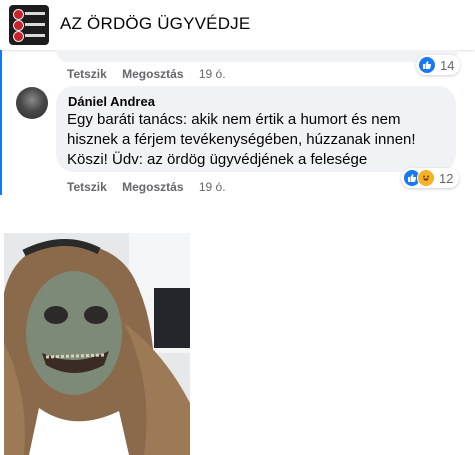 The image size is (475, 455). I want to click on reaction-summary: 12, so click(430, 178).